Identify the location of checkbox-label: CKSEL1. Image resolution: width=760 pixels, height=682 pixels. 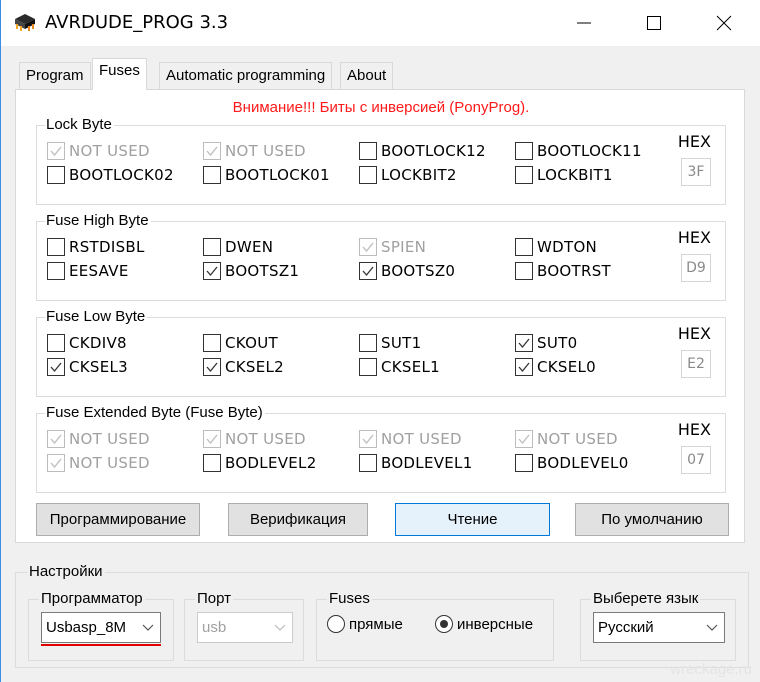
(411, 367).